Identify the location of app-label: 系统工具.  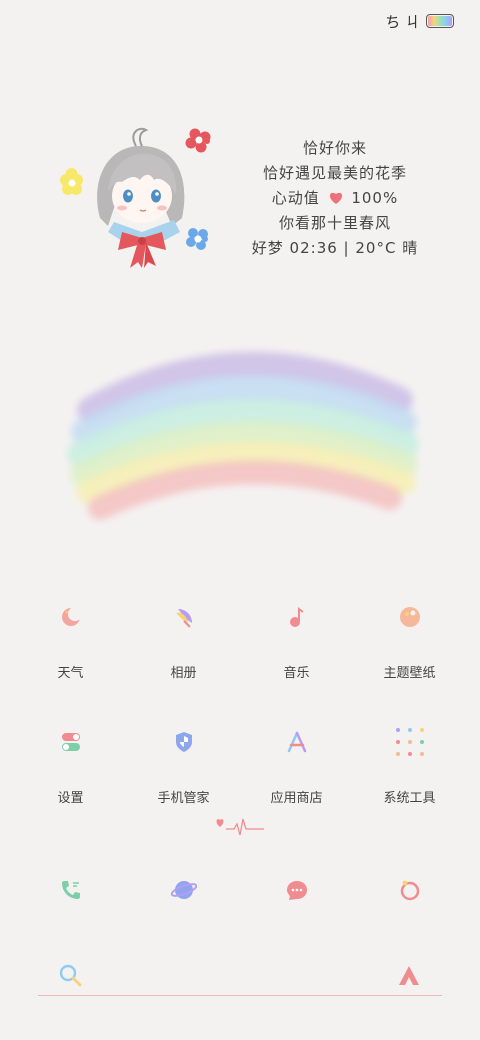
(409, 798).